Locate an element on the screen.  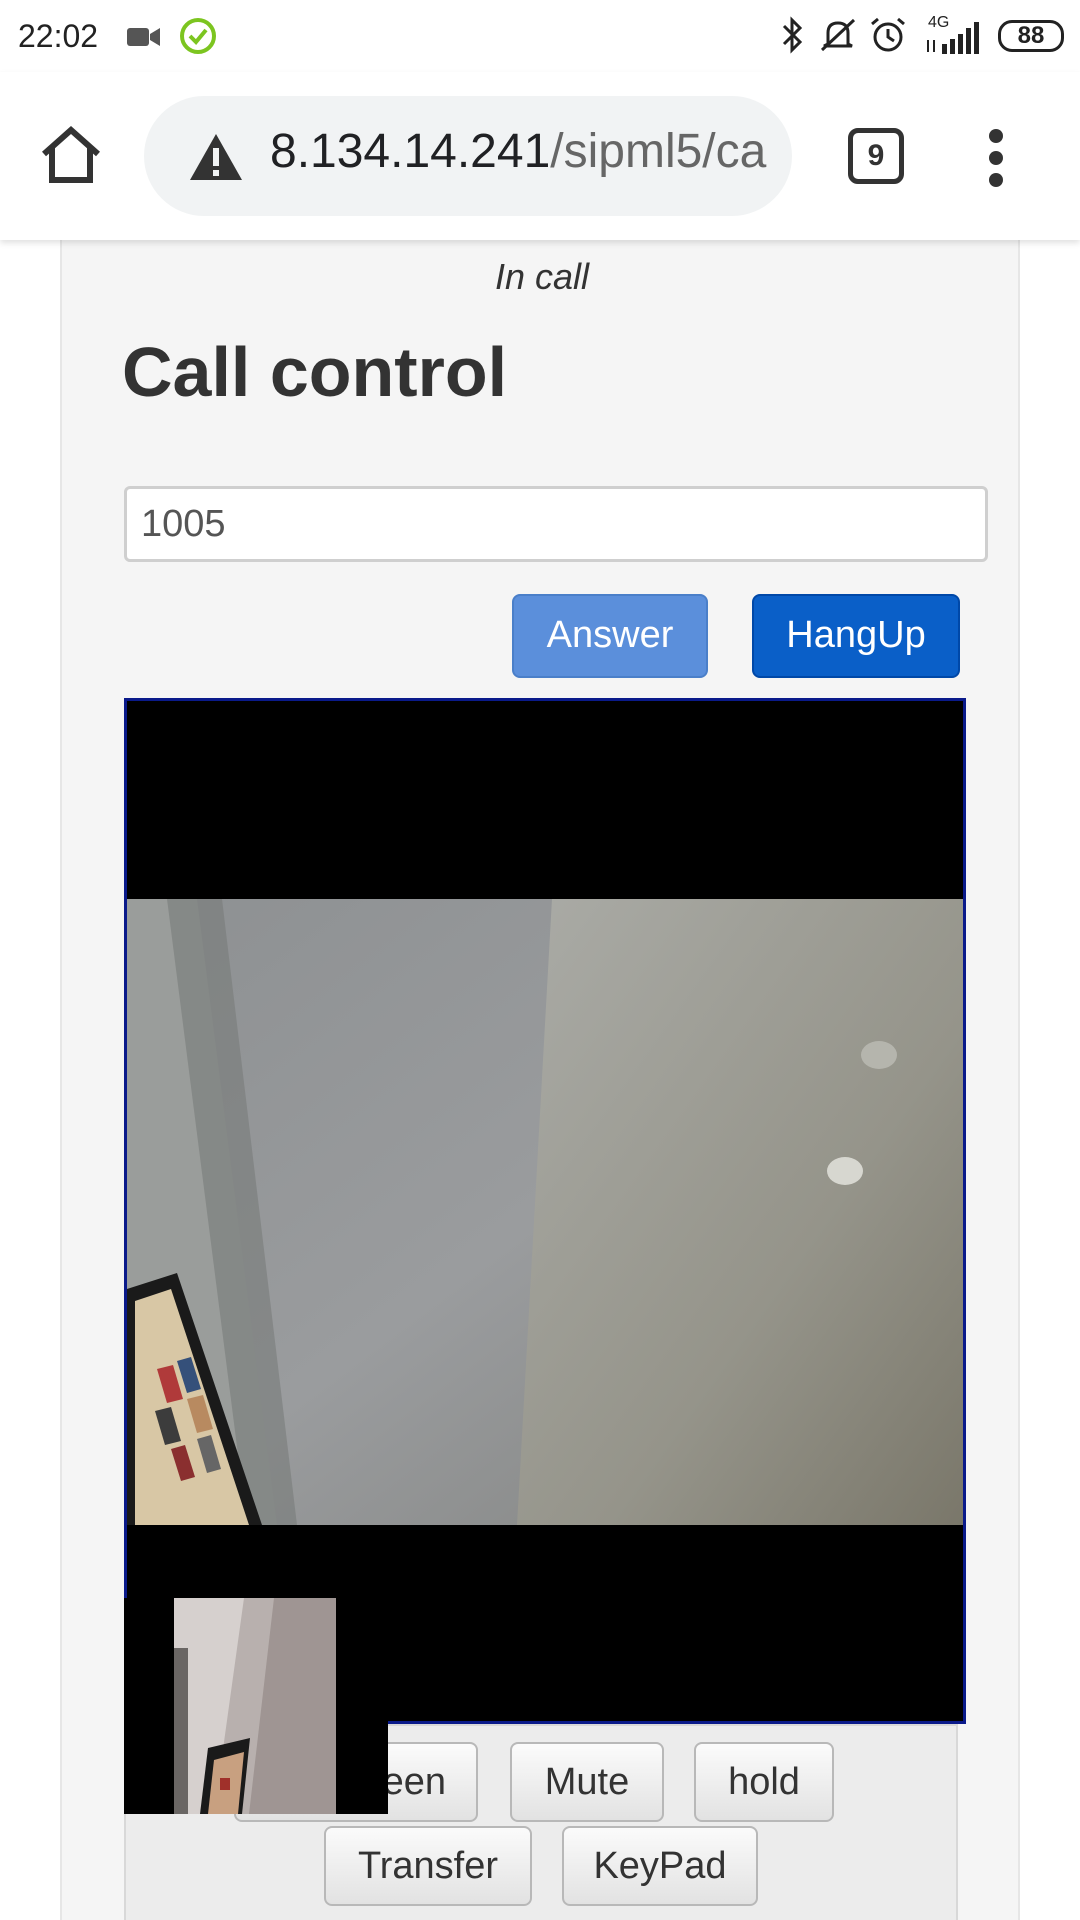
tab-count: 9 is located at coordinates (876, 155).